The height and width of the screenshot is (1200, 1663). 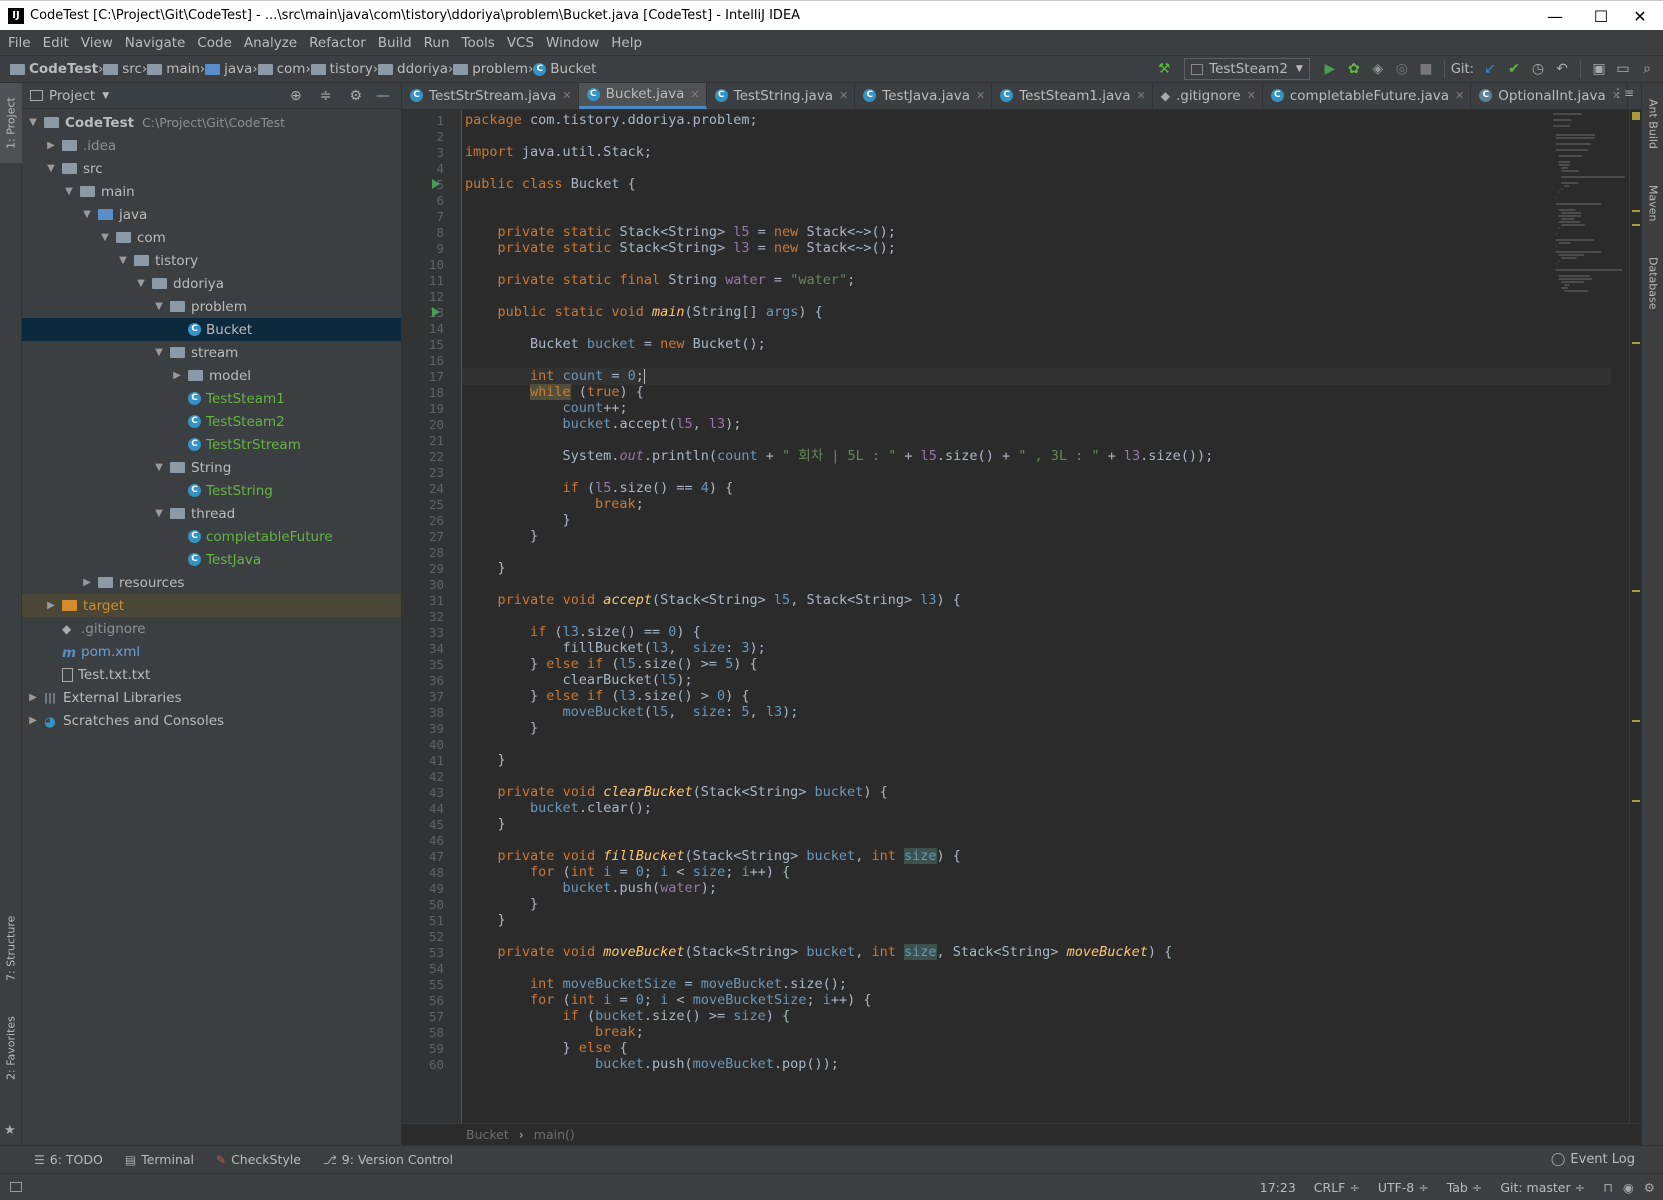 What do you see at coordinates (211, 651) in the screenshot?
I see `tree-node-pom-xml: m pom.xml` at bounding box center [211, 651].